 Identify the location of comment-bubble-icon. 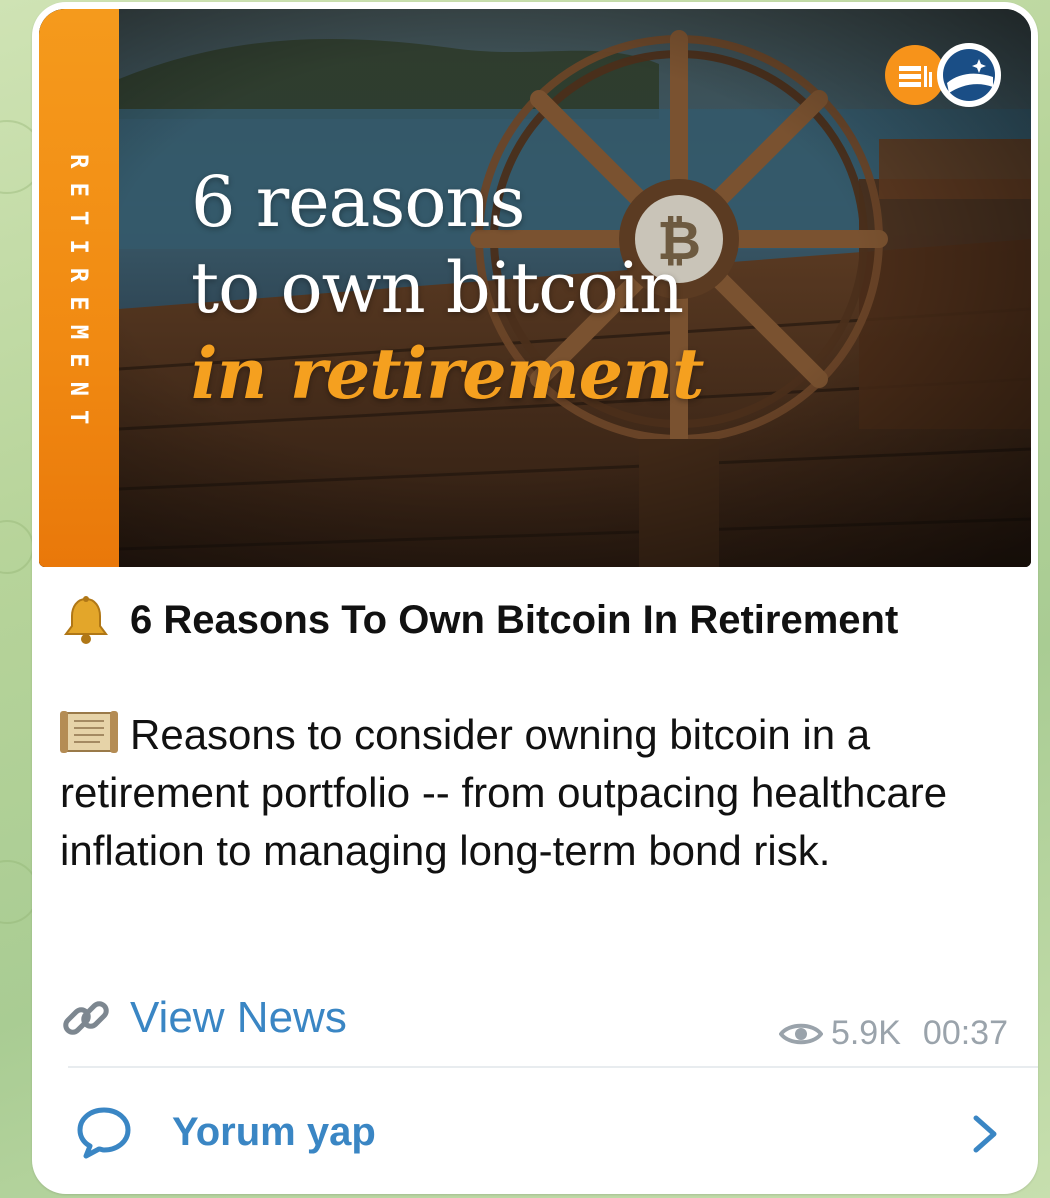
(104, 1133).